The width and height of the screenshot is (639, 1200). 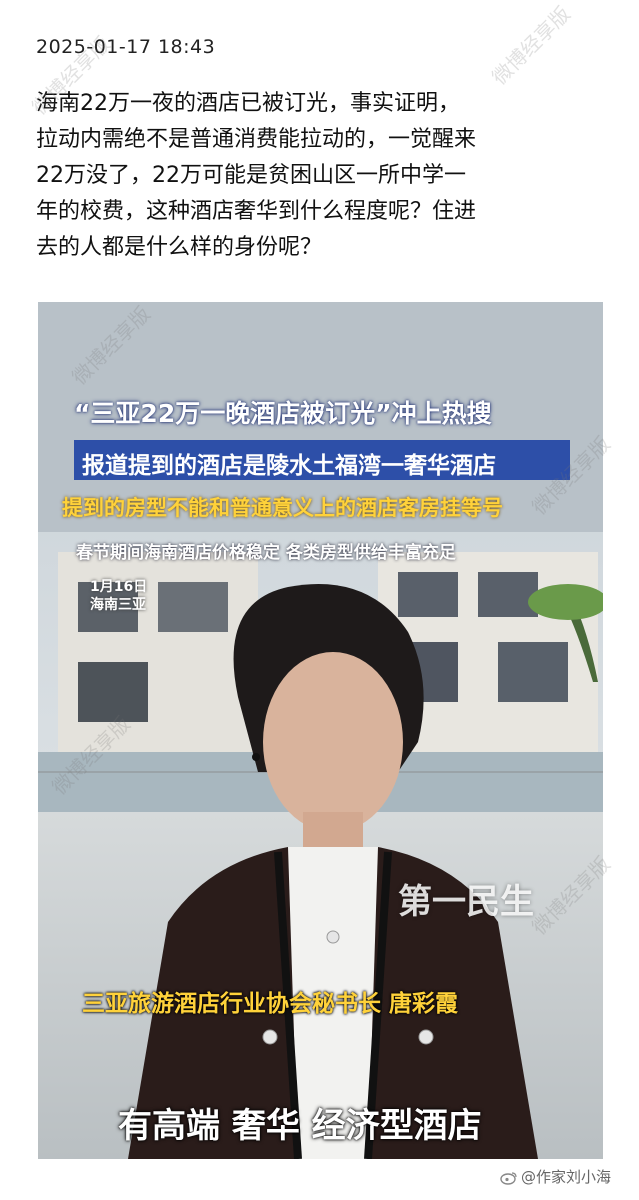 What do you see at coordinates (266, 553) in the screenshot?
I see `video-caption-white: 春节期间海南酒店价格稳定 各类房型供给丰富充足` at bounding box center [266, 553].